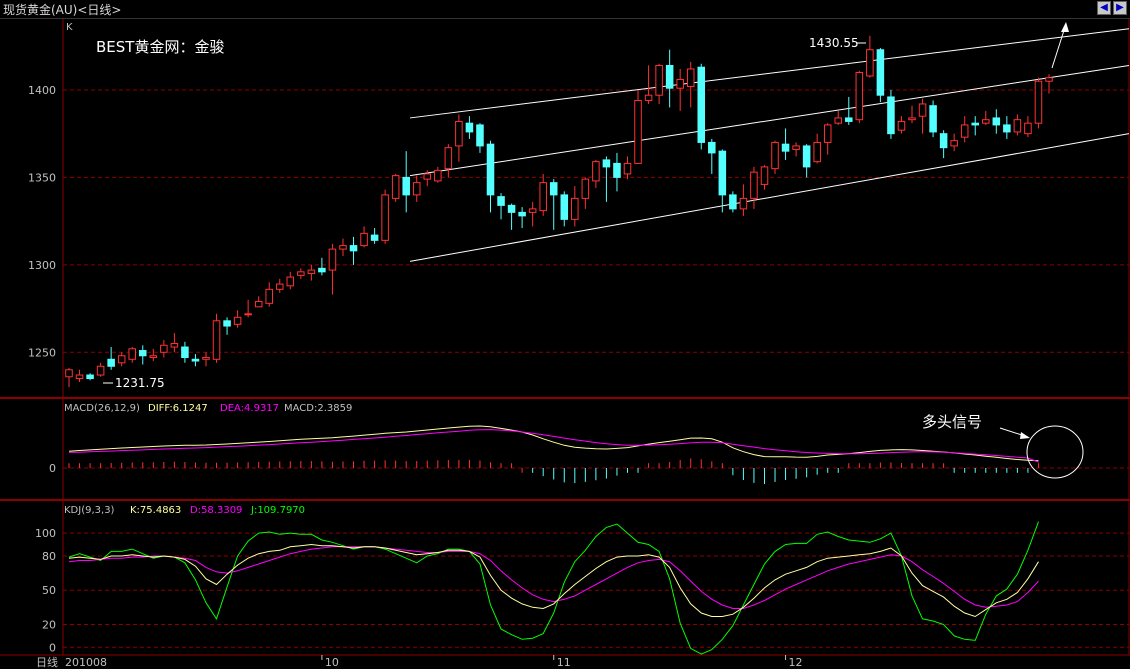 The image size is (1130, 669). What do you see at coordinates (553, 444) in the screenshot?
I see `macd-lines` at bounding box center [553, 444].